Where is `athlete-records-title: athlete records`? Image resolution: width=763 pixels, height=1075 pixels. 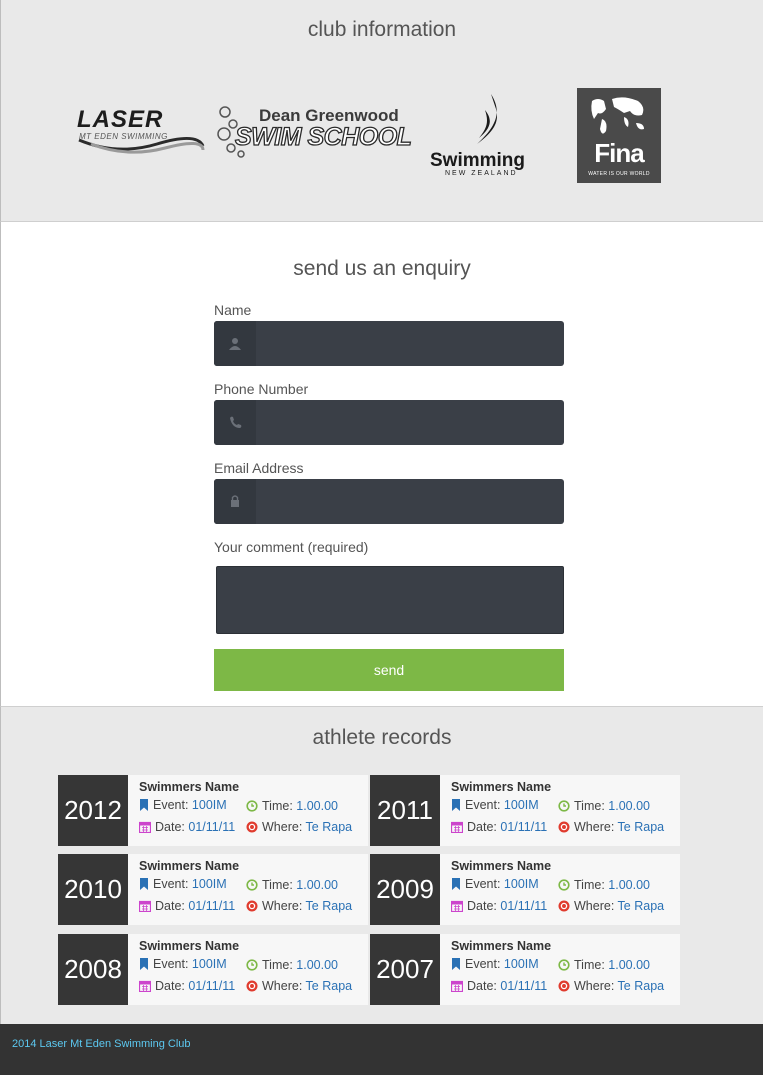 athlete-records-title: athlete records is located at coordinates (382, 737).